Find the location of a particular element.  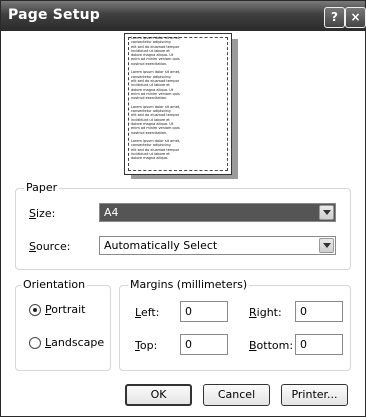

top-margin-label: Top: is located at coordinates (146, 345).